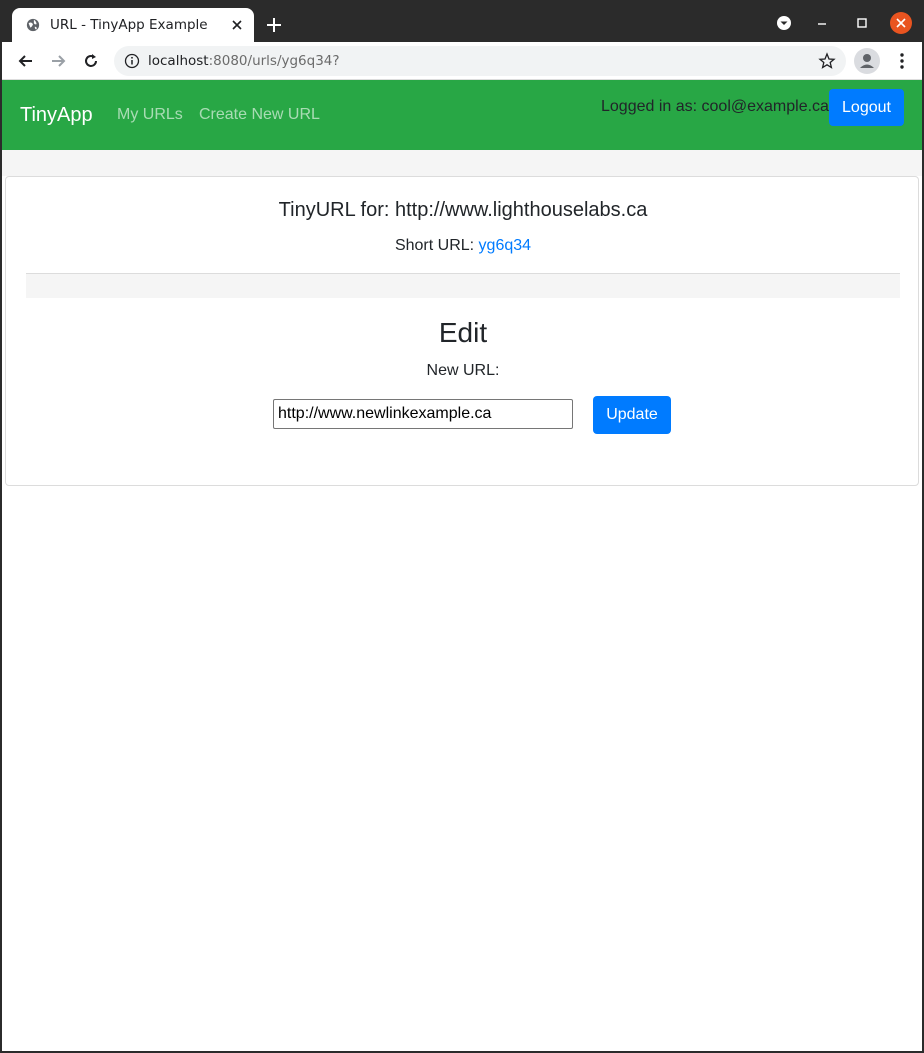  Describe the element at coordinates (56, 115) in the screenshot. I see `brand-link: TinyApp` at that location.